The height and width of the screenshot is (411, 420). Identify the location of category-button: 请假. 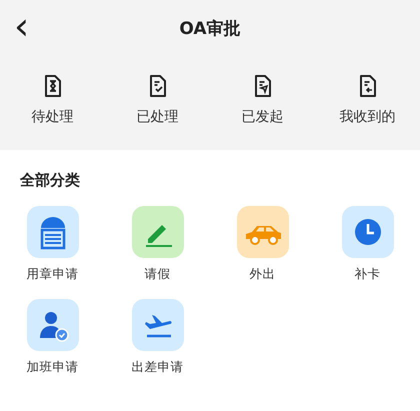
(158, 244).